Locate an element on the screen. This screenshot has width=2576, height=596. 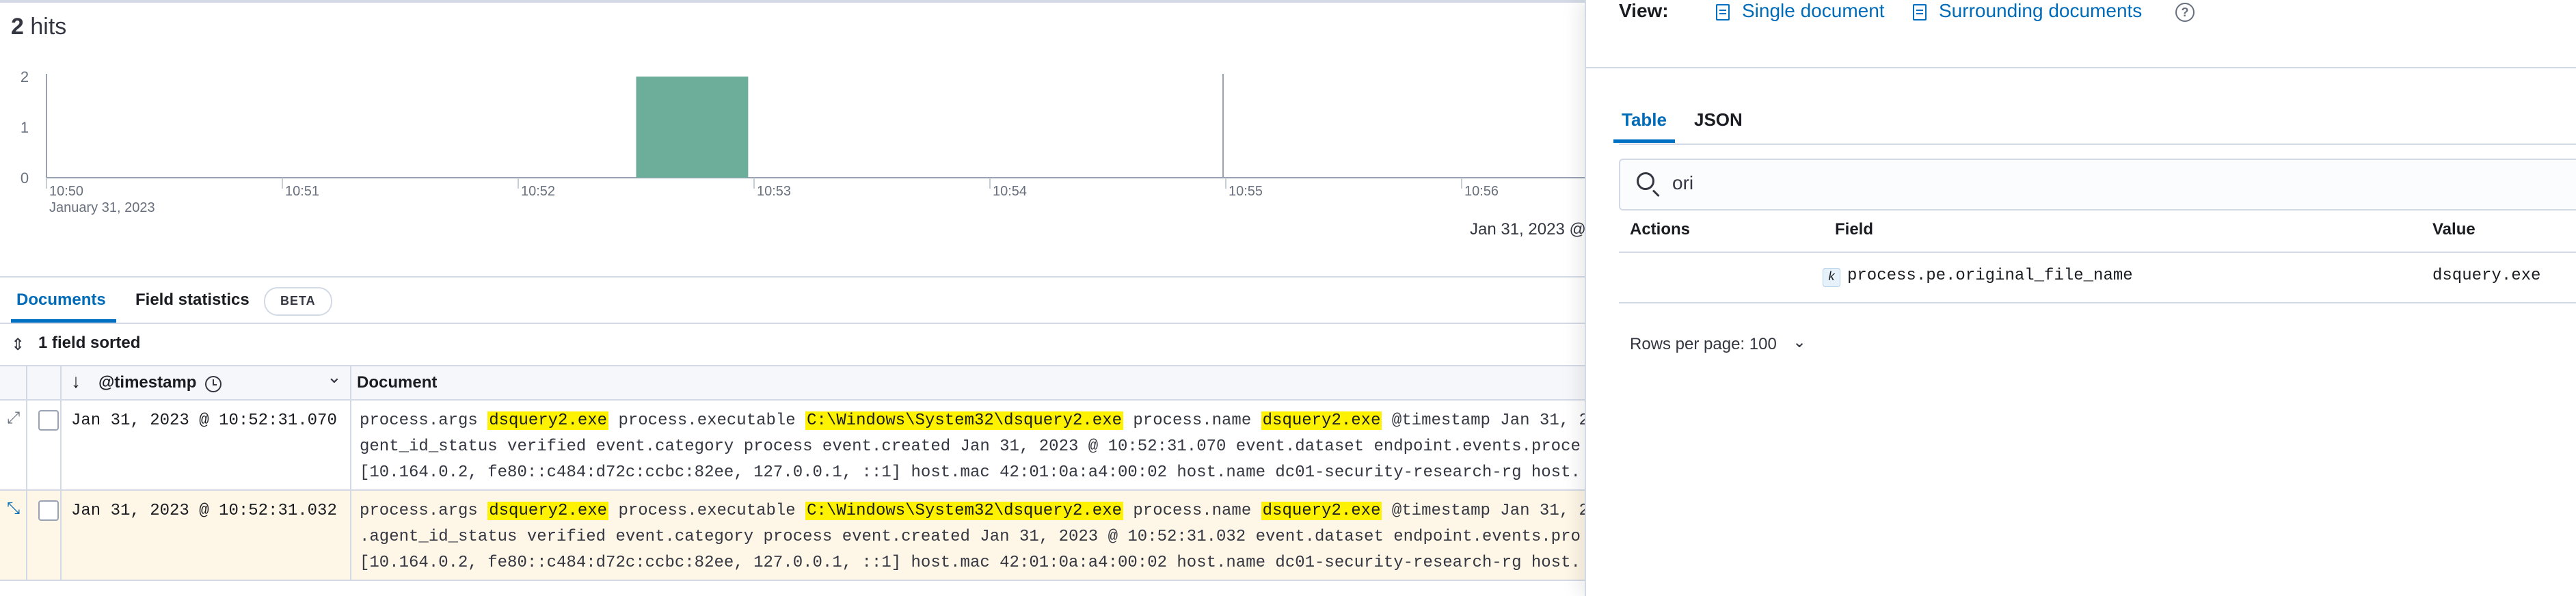
x-tick-label: 10:53 is located at coordinates (774, 192).